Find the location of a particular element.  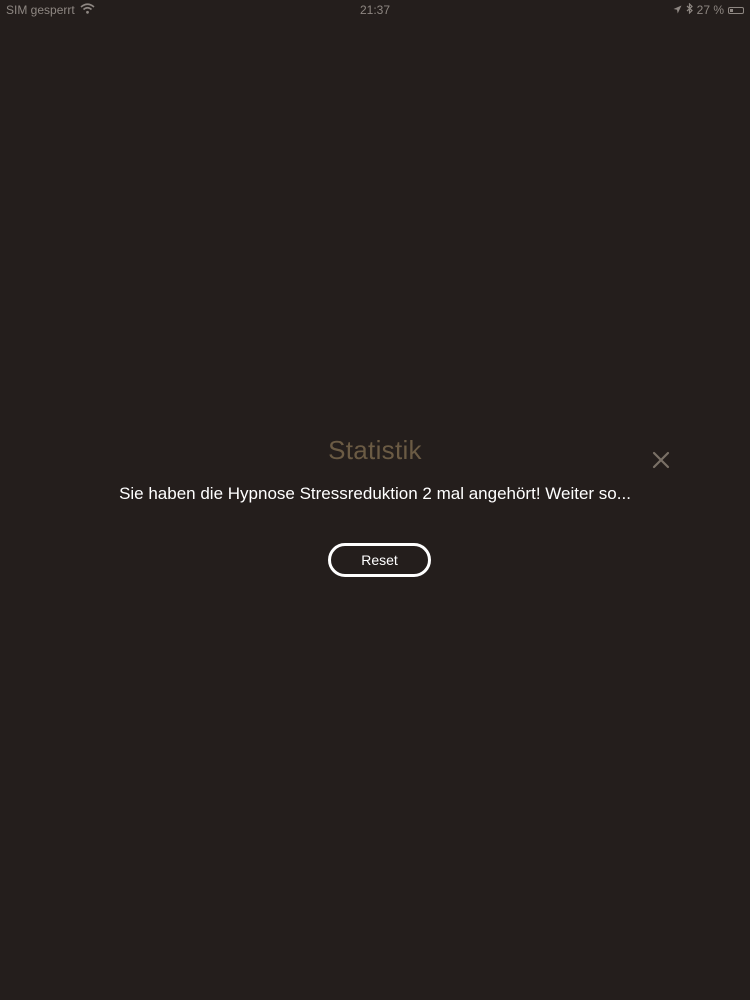

reset-button: Reset is located at coordinates (379, 560).